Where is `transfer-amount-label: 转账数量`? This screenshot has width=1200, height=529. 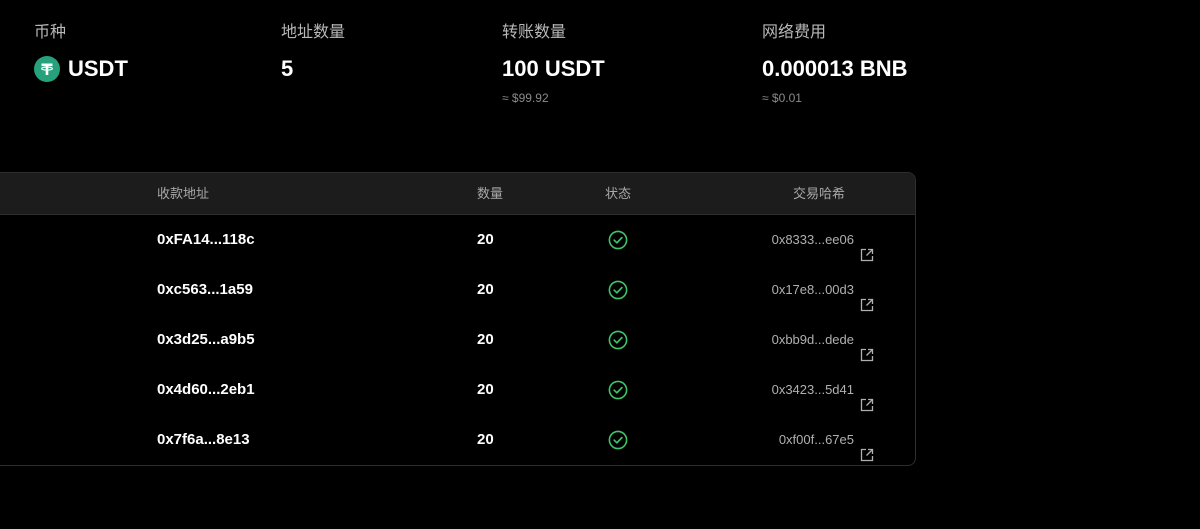
transfer-amount-label: 转账数量 is located at coordinates (534, 32).